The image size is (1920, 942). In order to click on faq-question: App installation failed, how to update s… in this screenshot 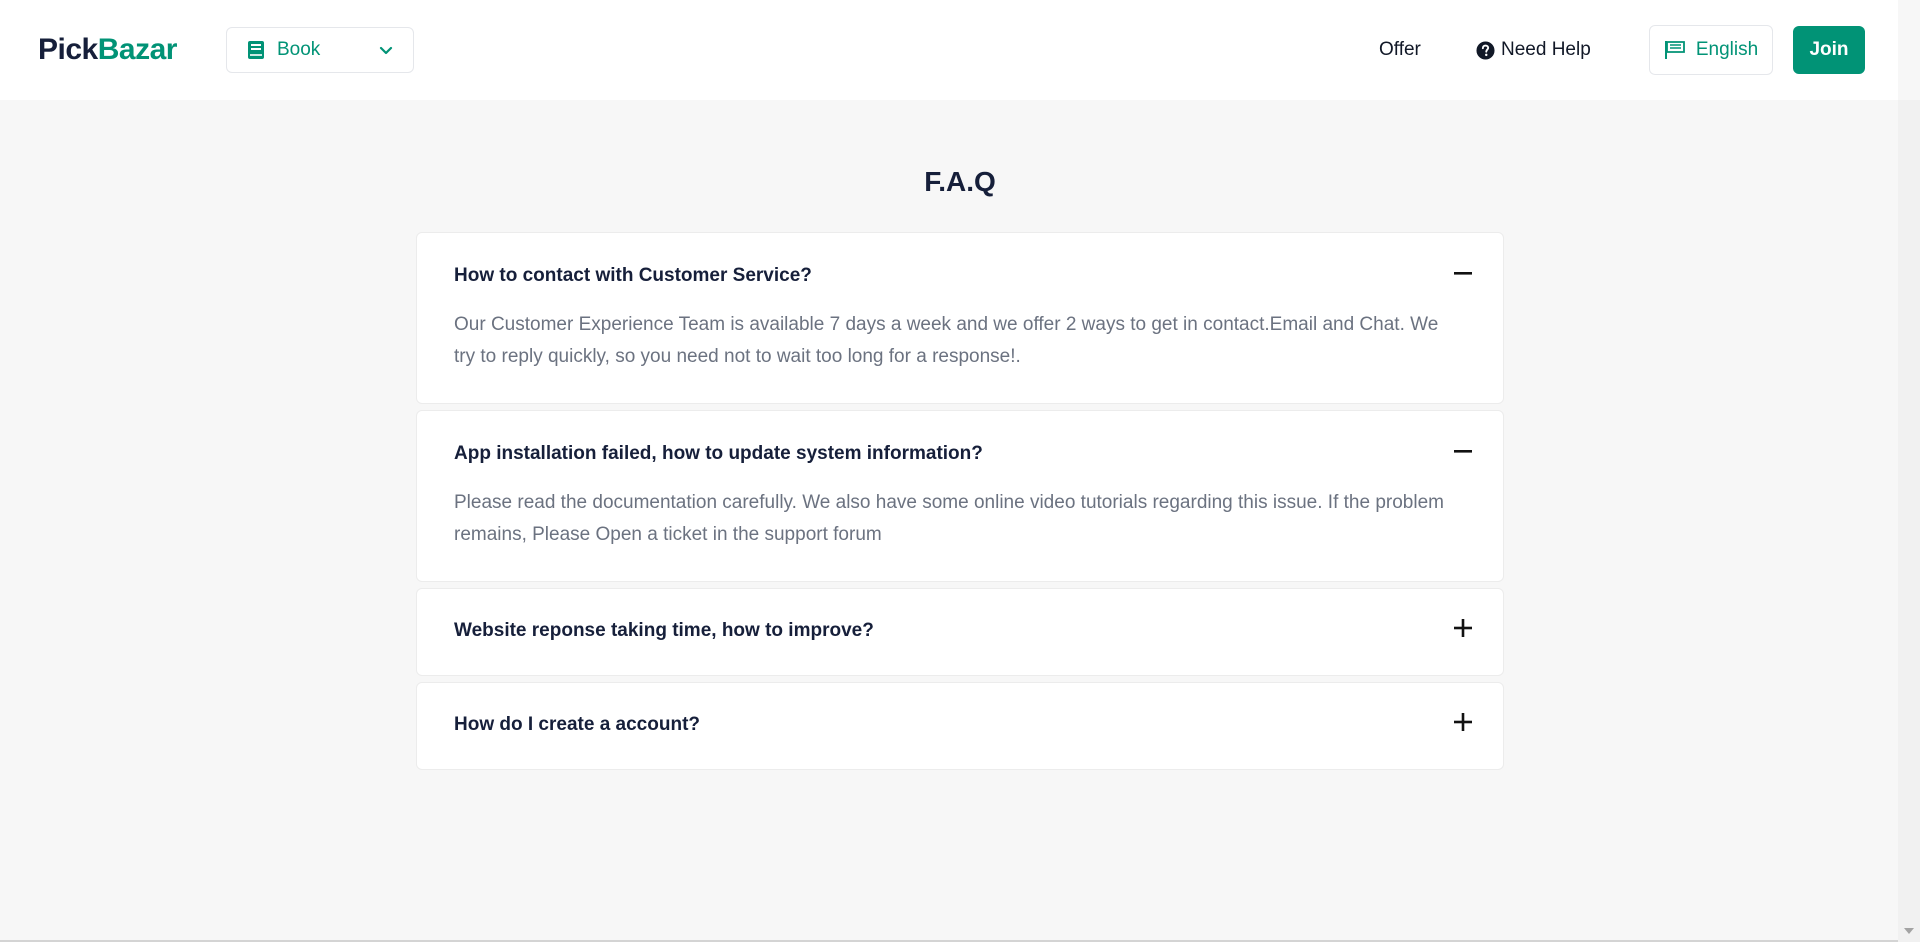, I will do `click(718, 454)`.